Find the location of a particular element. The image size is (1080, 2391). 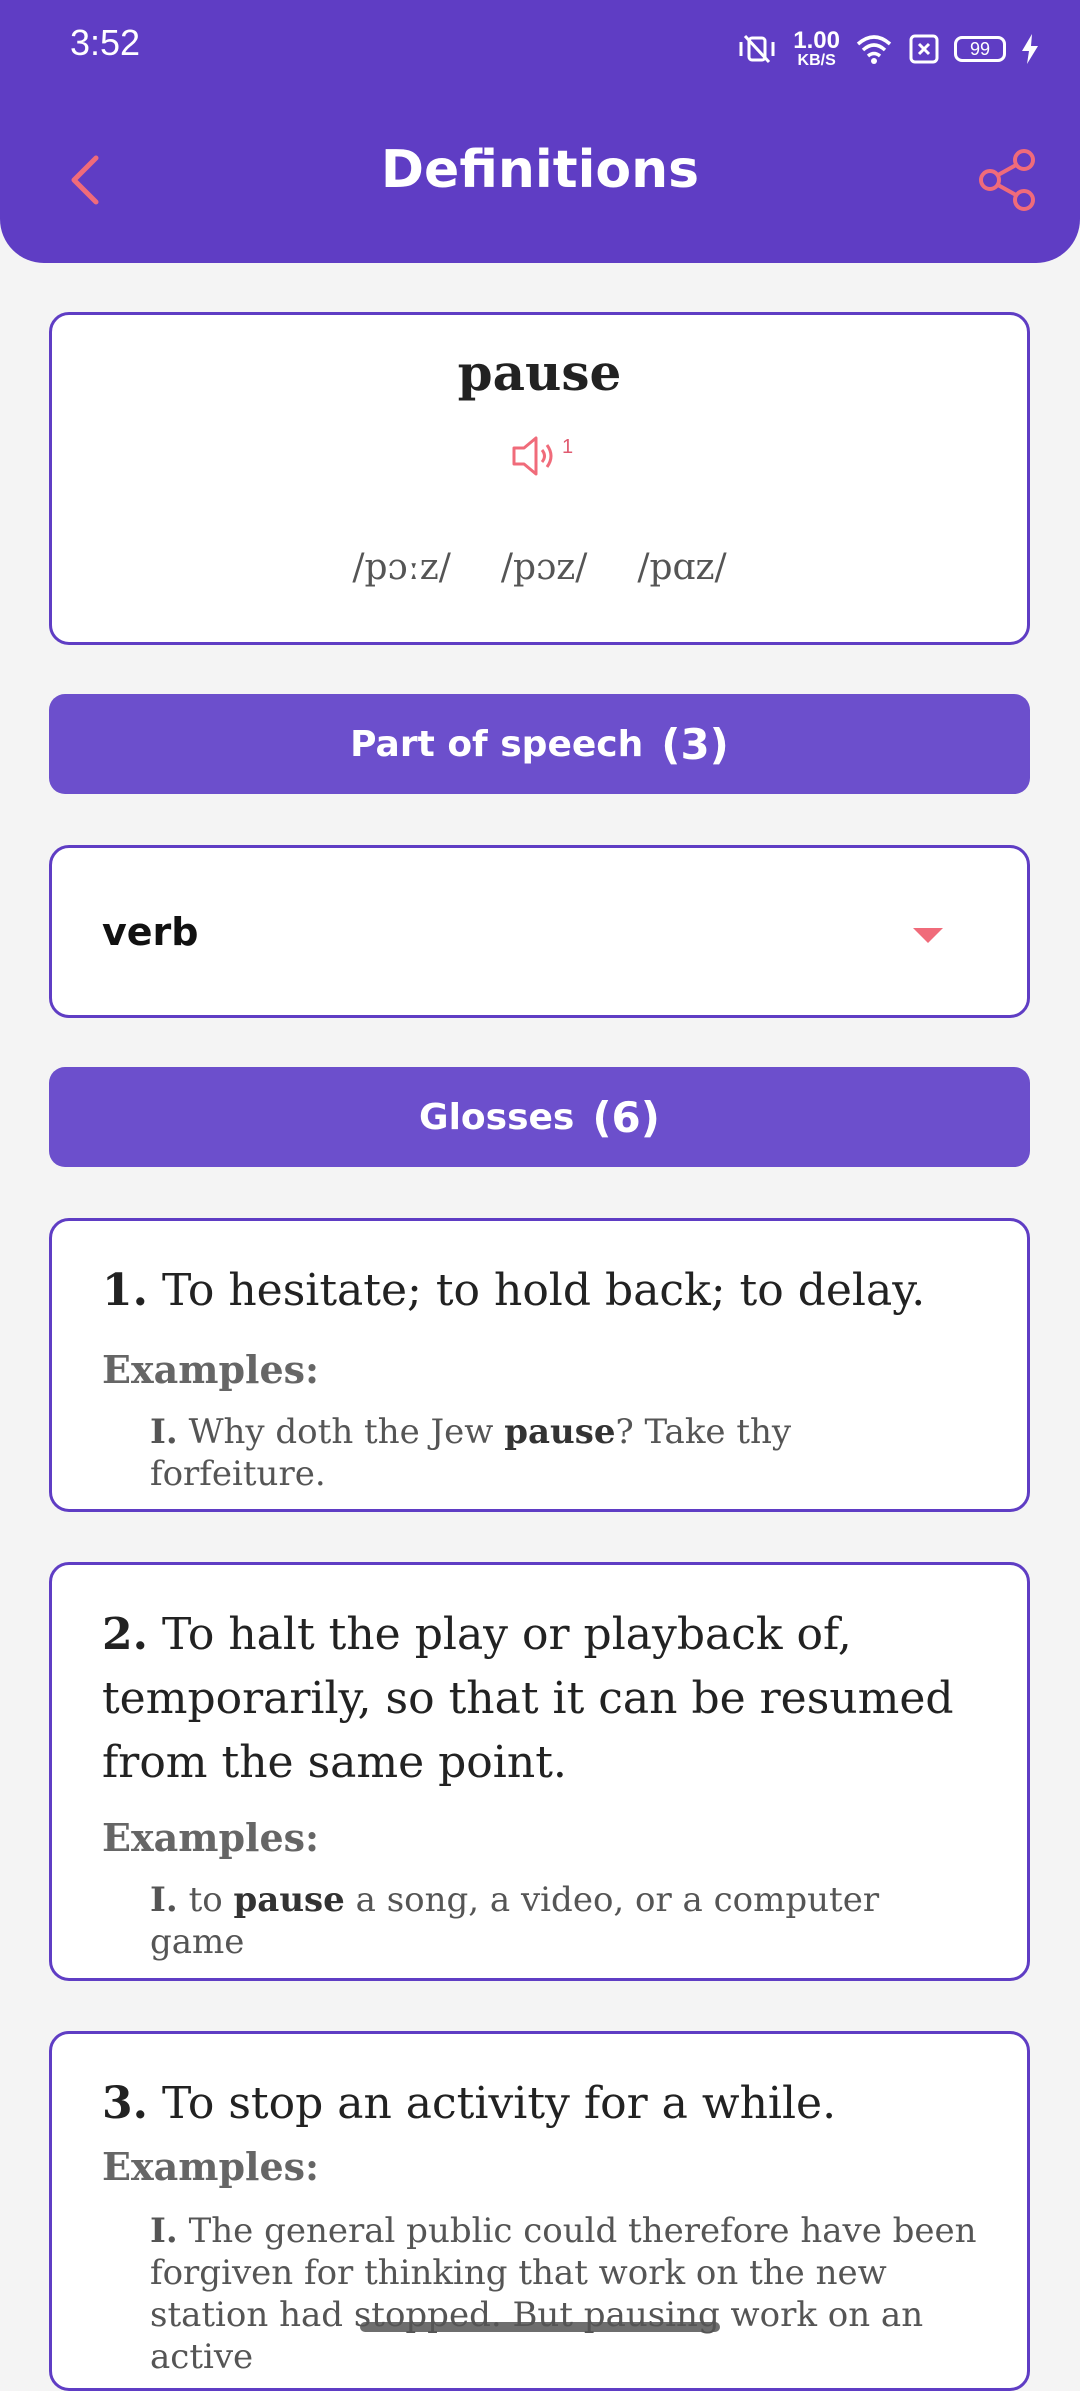

part-of-speech-label: Part of speech is located at coordinates (497, 744).